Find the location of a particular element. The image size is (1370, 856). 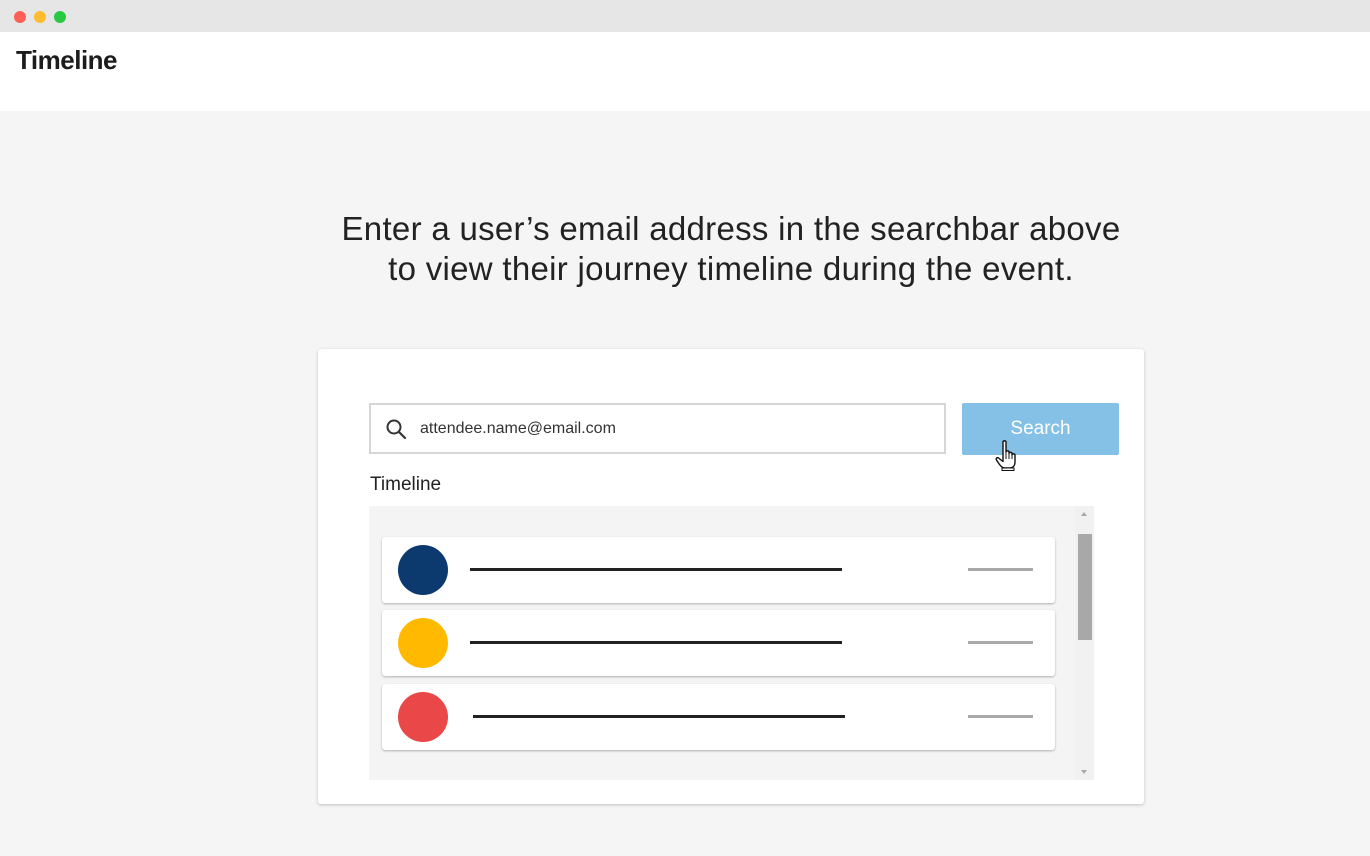

illustration-search-button: Search is located at coordinates (1040, 429).